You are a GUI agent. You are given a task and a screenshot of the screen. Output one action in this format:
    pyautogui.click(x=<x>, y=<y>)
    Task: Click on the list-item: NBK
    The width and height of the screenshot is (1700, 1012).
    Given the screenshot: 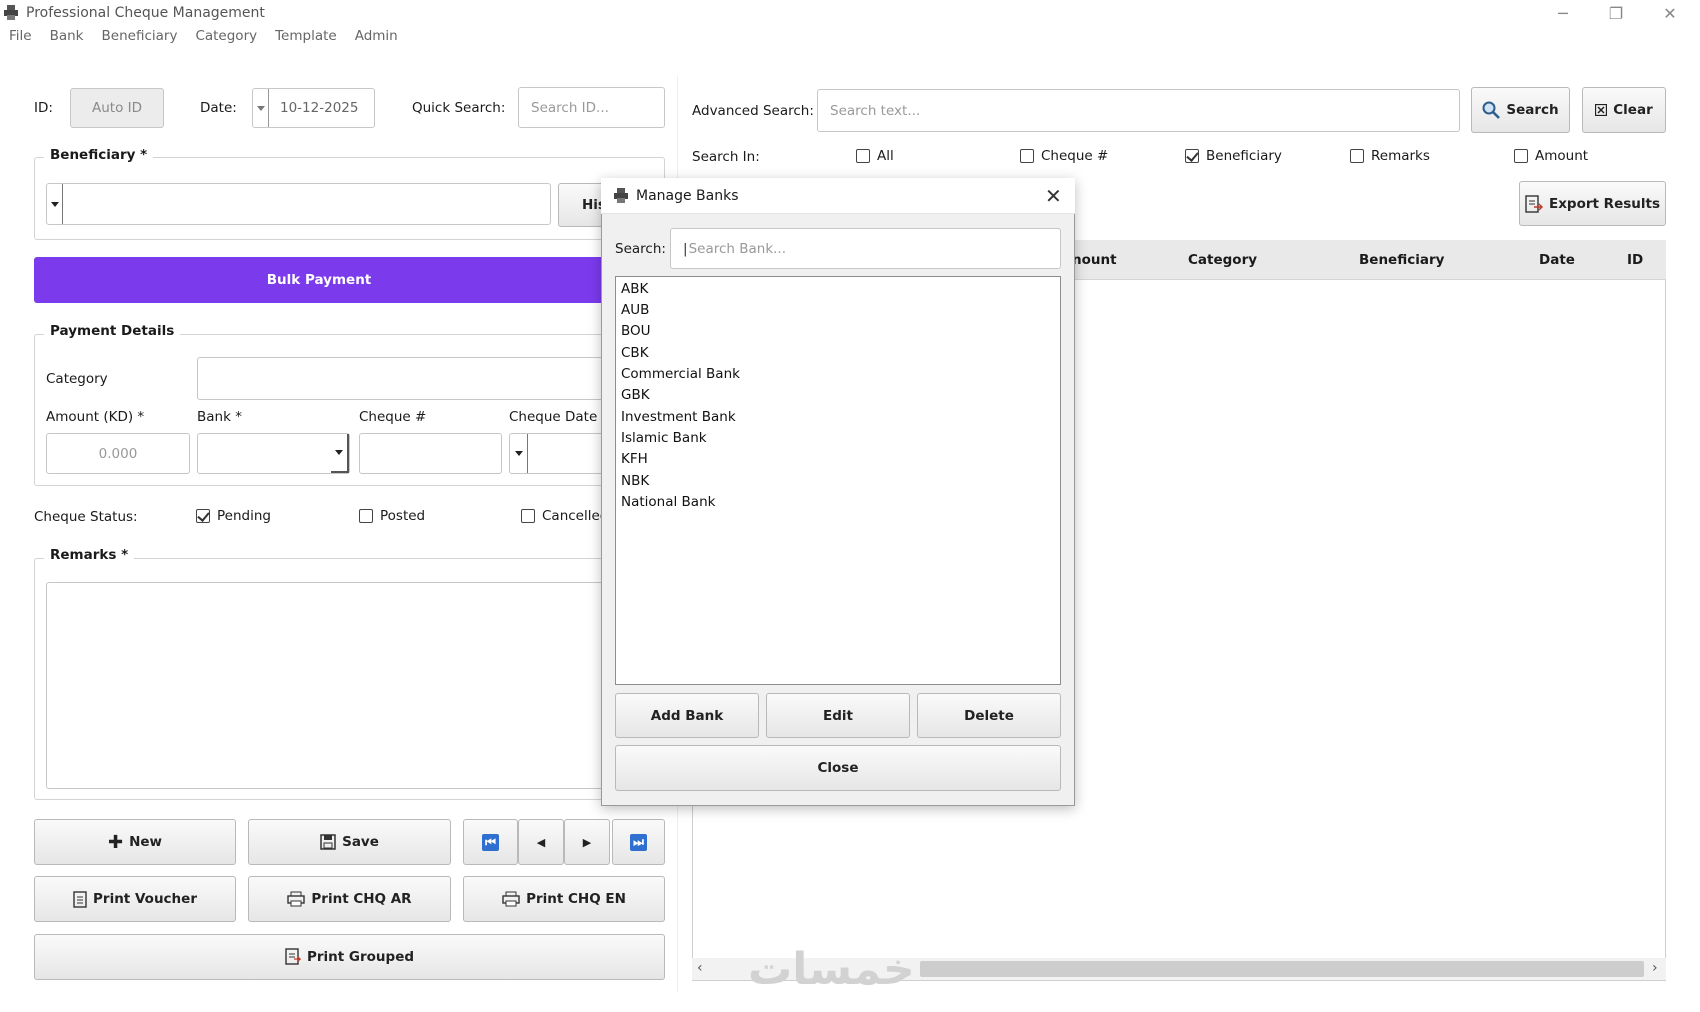 What is the action you would take?
    pyautogui.click(x=635, y=481)
    